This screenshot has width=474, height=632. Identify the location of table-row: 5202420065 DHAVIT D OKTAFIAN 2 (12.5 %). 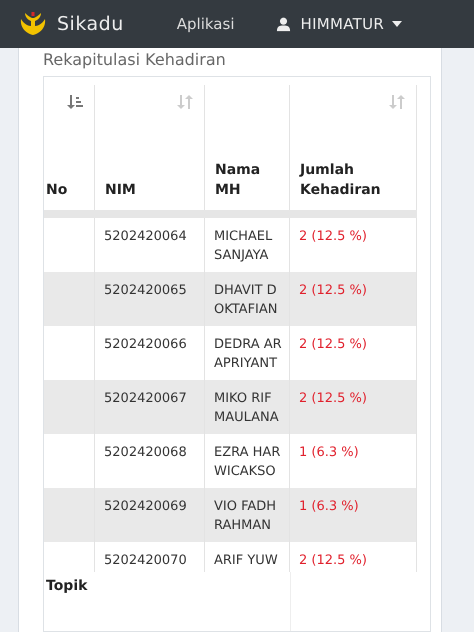
(230, 299).